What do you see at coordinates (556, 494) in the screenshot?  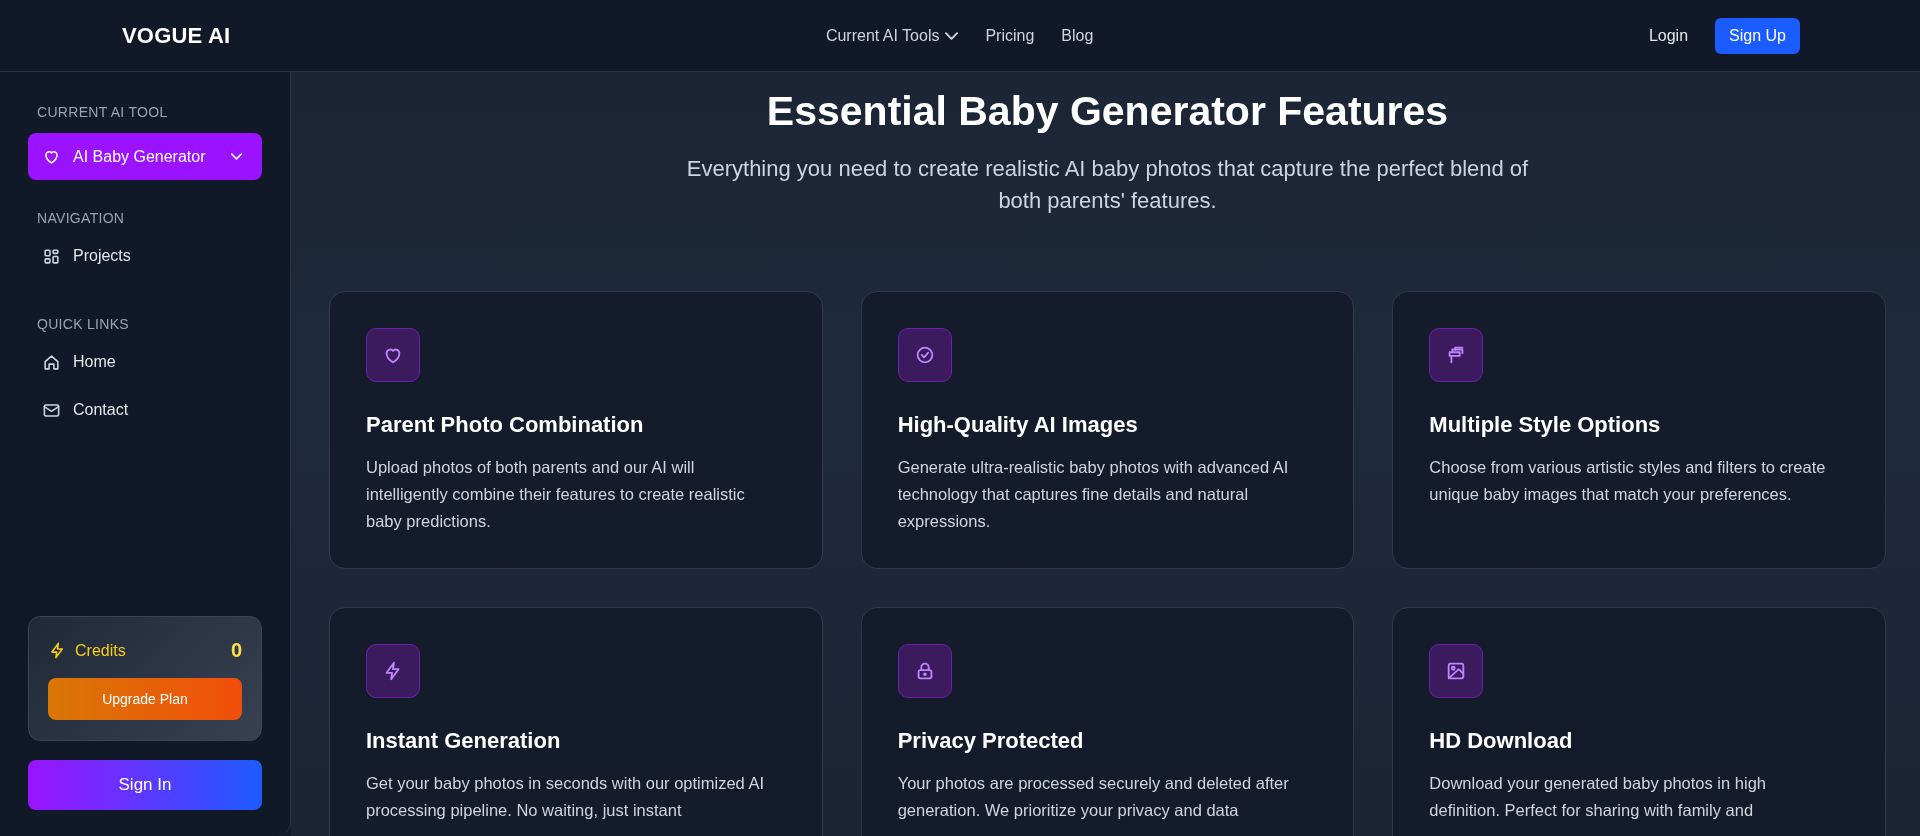 I see `feature-description: Upload photos of both parents and our AI will intelligently combine their features to create realistic baby predictions.` at bounding box center [556, 494].